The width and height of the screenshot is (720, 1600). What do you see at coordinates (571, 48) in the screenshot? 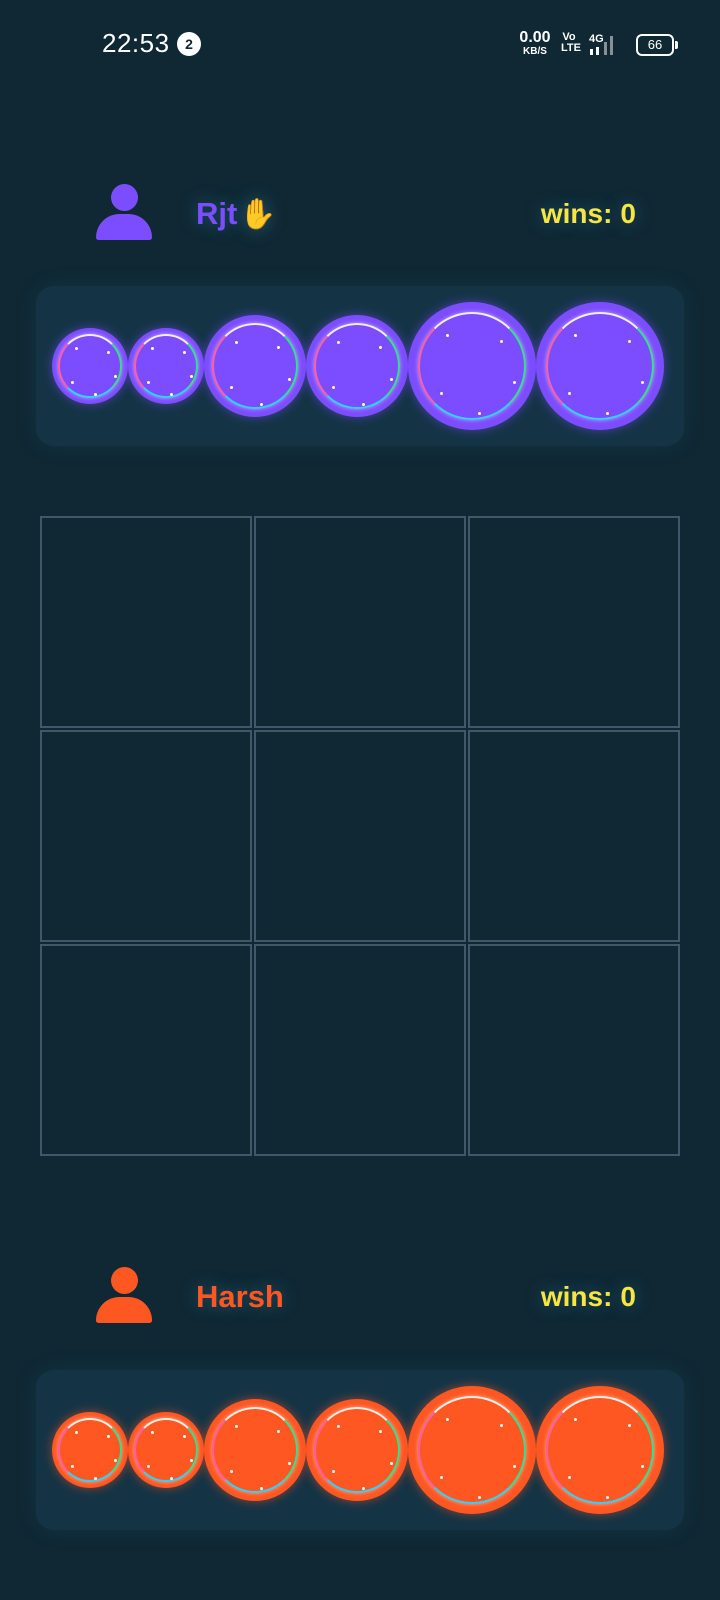
I see `volte-line-2: LTE` at bounding box center [571, 48].